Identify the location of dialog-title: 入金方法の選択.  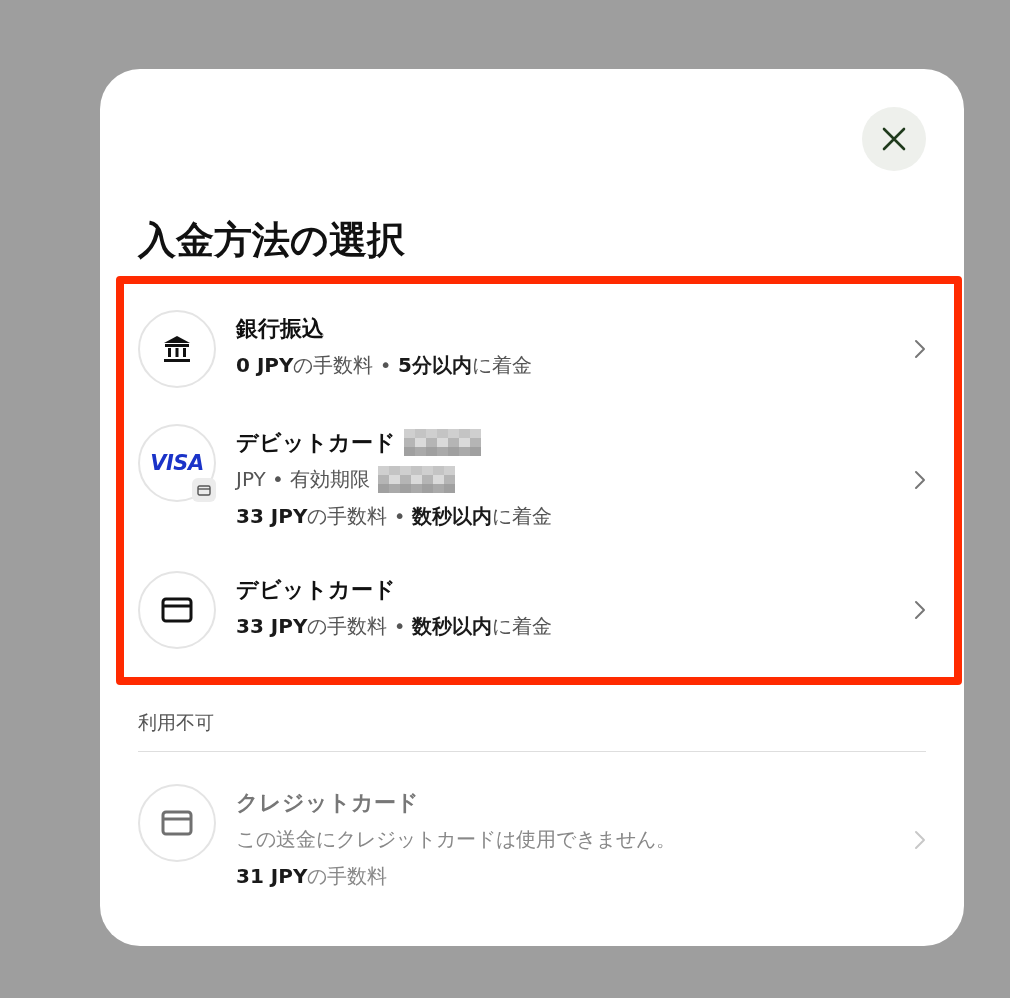
(272, 240).